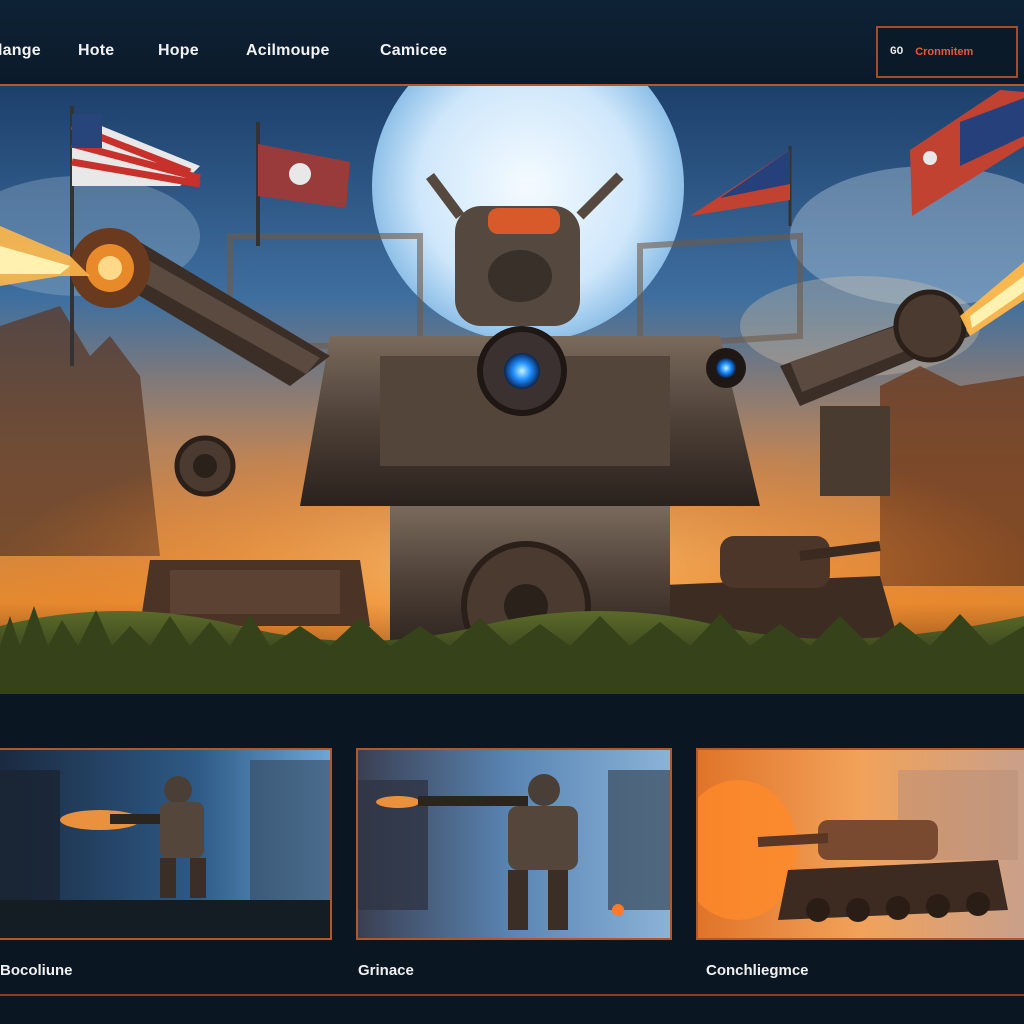 The image size is (1024, 1024). I want to click on gamepad-icon: GO, so click(897, 52).